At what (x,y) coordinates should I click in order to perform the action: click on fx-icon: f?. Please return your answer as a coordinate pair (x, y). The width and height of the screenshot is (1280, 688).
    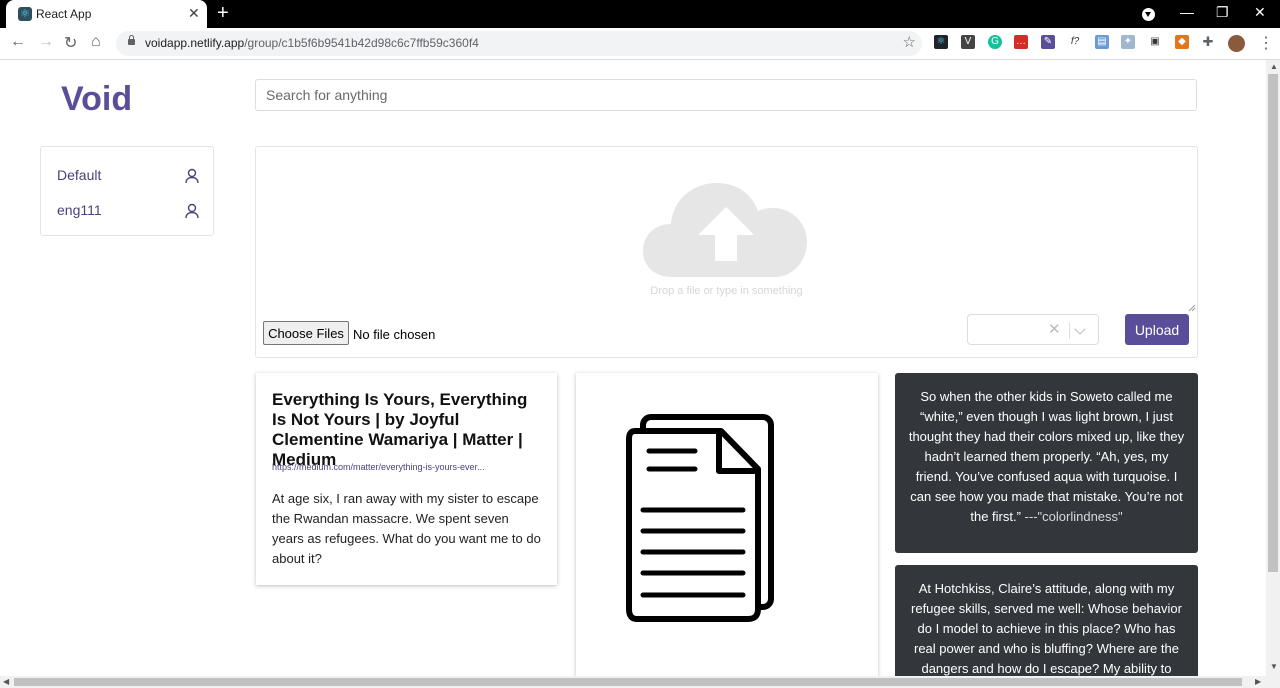
    Looking at the image, I should click on (1075, 42).